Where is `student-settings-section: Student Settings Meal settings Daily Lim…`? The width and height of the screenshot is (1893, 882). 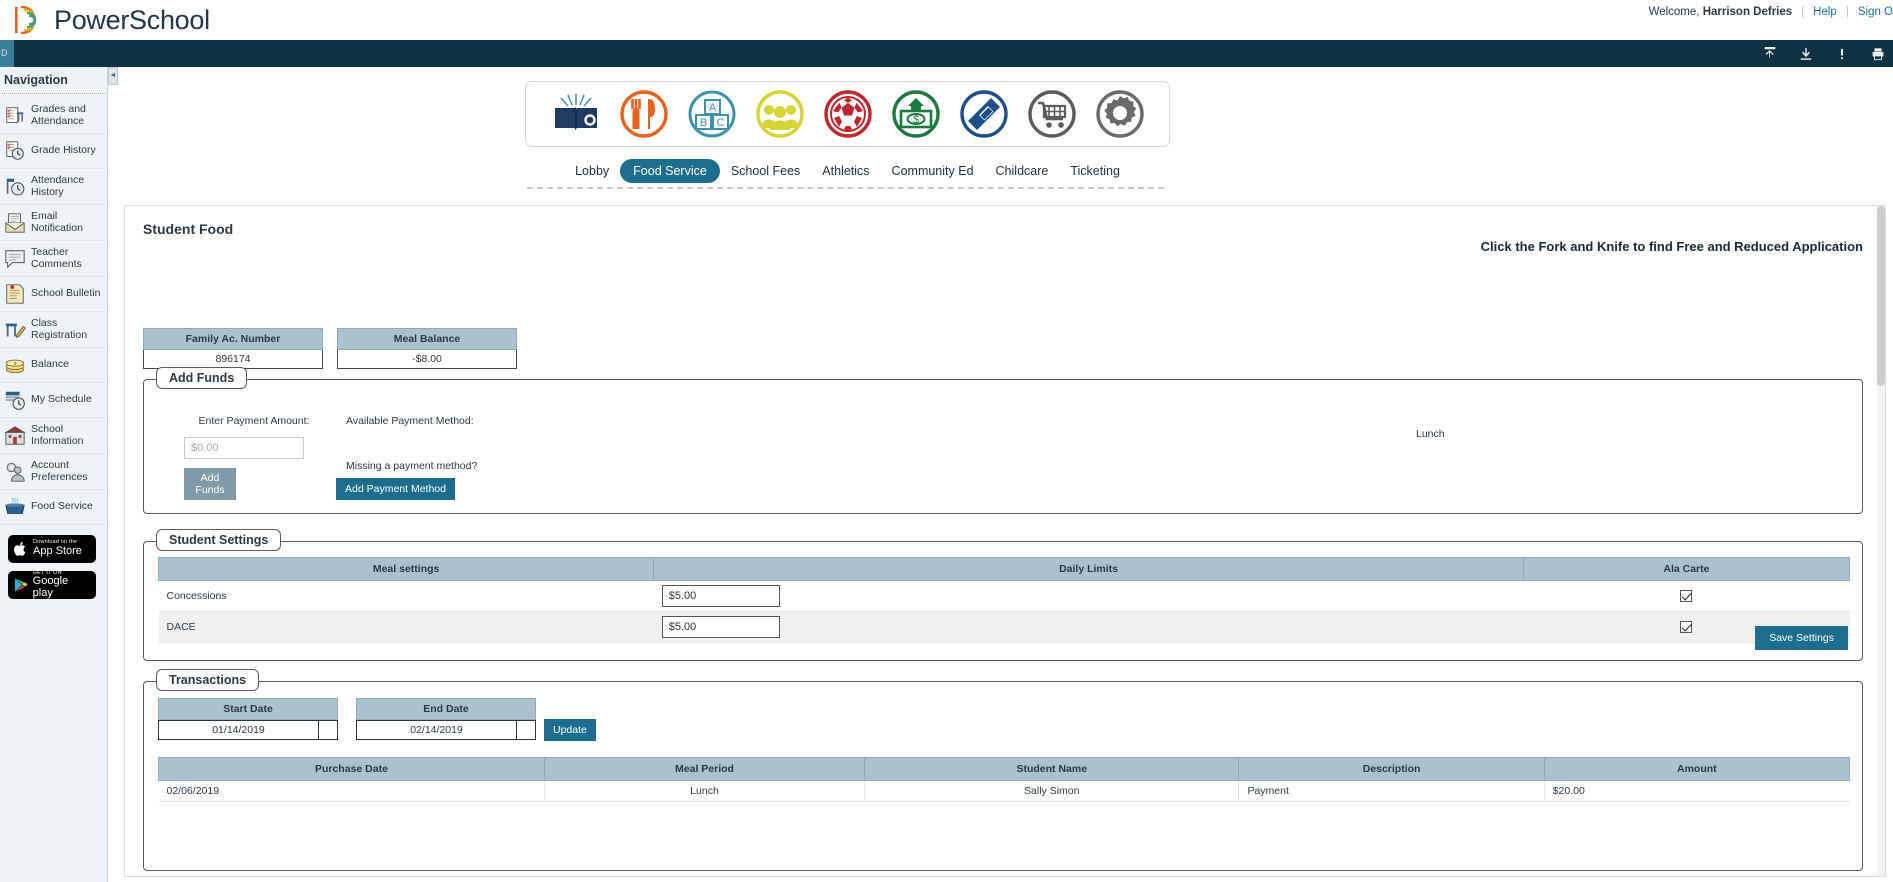
student-settings-section: Student Settings Meal settings Daily Lim… is located at coordinates (1003, 595).